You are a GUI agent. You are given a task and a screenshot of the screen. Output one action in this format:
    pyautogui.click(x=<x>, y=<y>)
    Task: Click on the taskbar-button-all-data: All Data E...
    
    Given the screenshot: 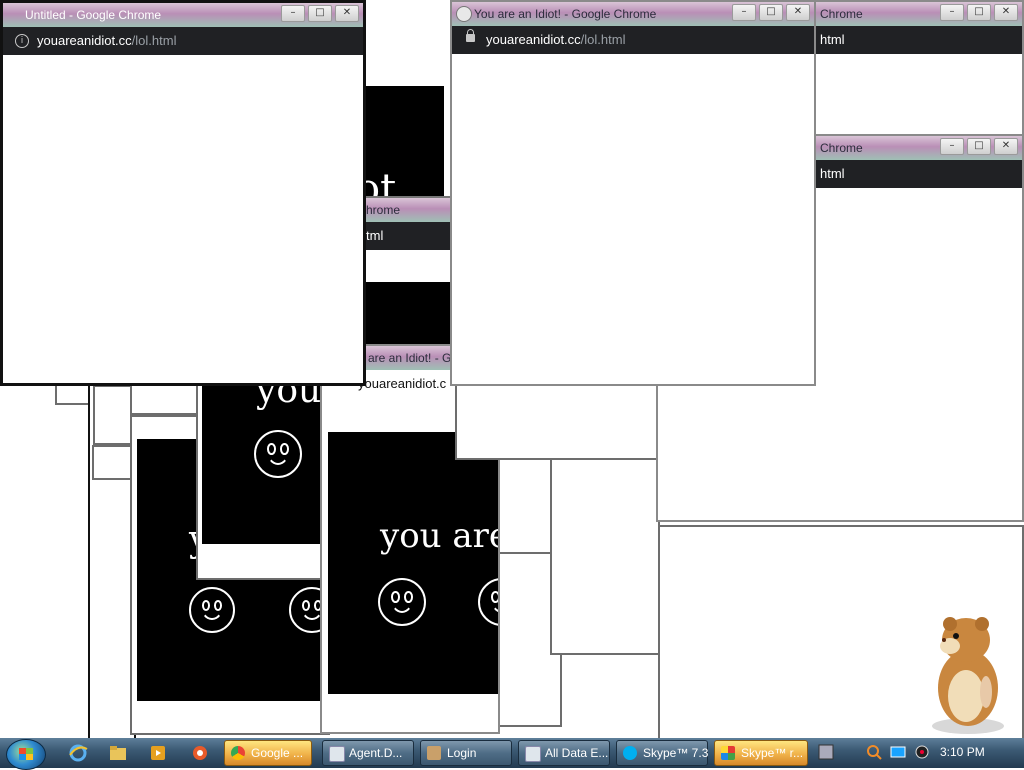 What is the action you would take?
    pyautogui.click(x=564, y=753)
    